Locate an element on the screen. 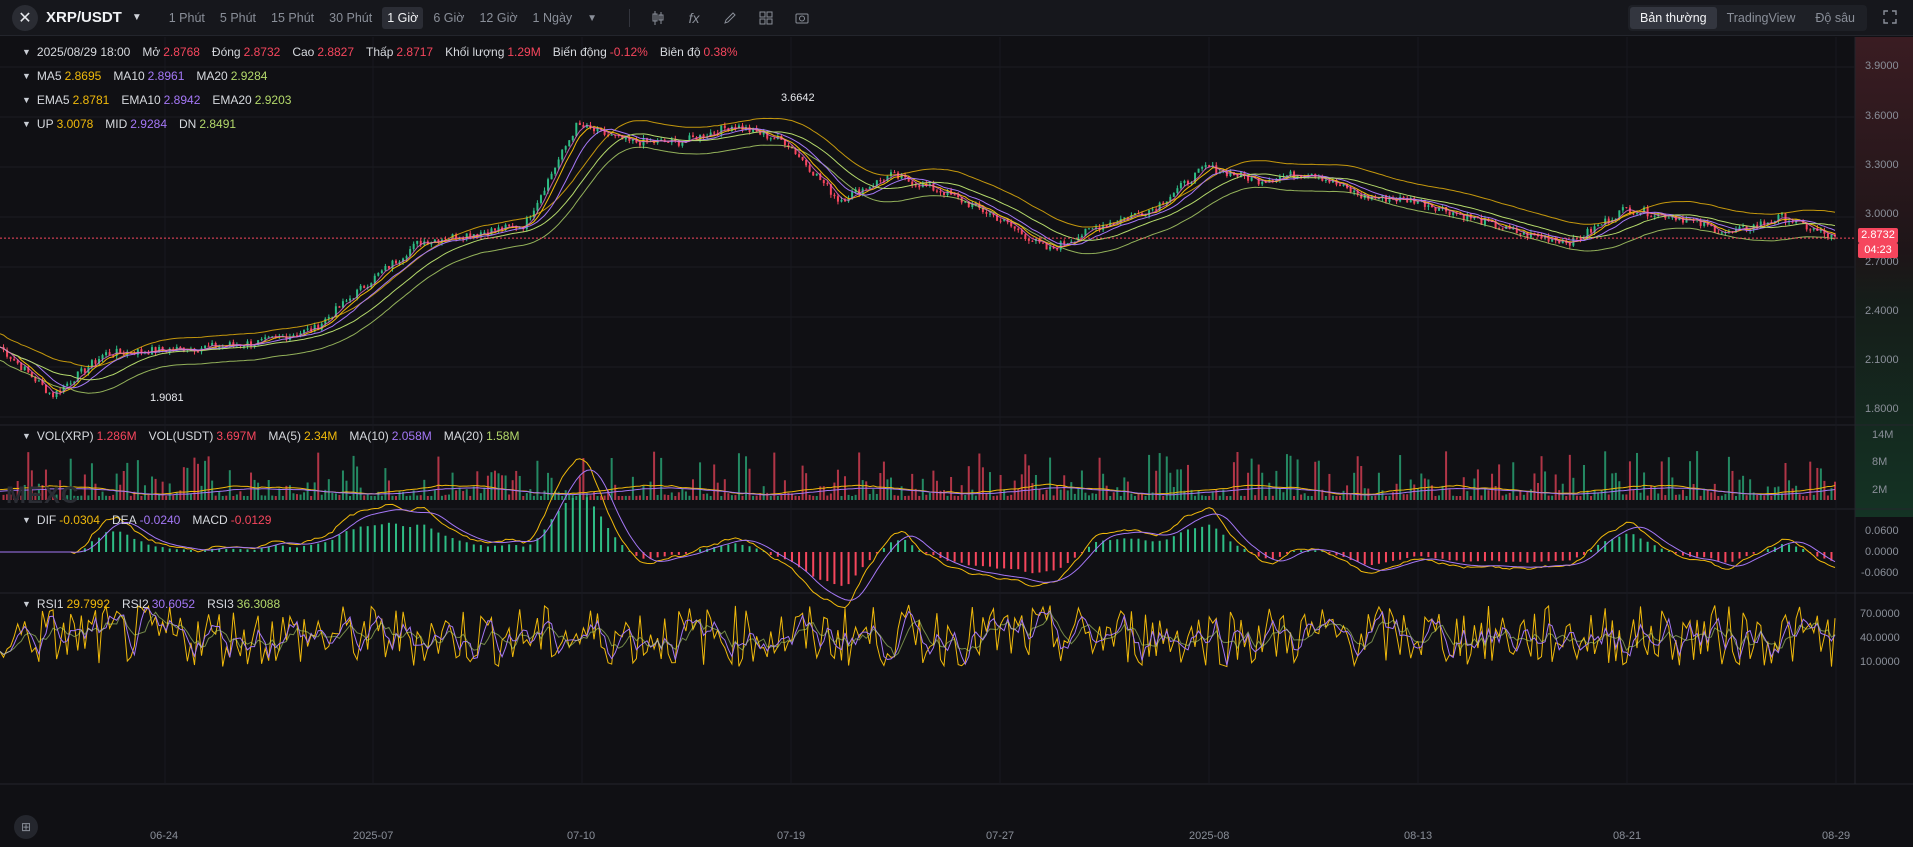 This screenshot has height=847, width=1913. pair-dropdown-icon: ▼ is located at coordinates (137, 17).